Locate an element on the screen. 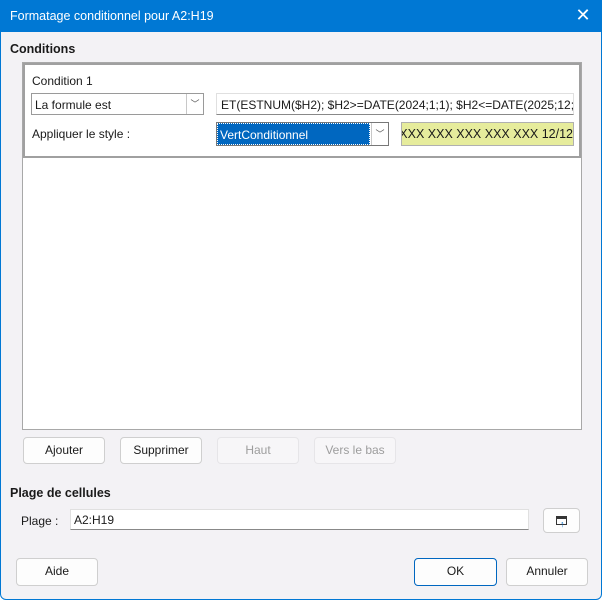 This screenshot has width=602, height=600. shrink-icon: ↑ is located at coordinates (561, 522).